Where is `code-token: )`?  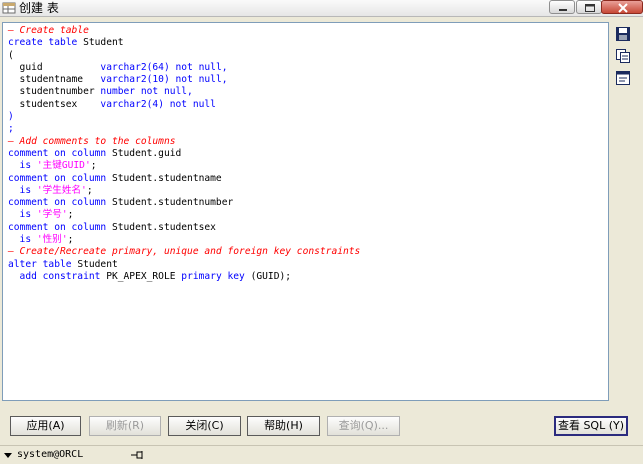
code-token: ) is located at coordinates (11, 117).